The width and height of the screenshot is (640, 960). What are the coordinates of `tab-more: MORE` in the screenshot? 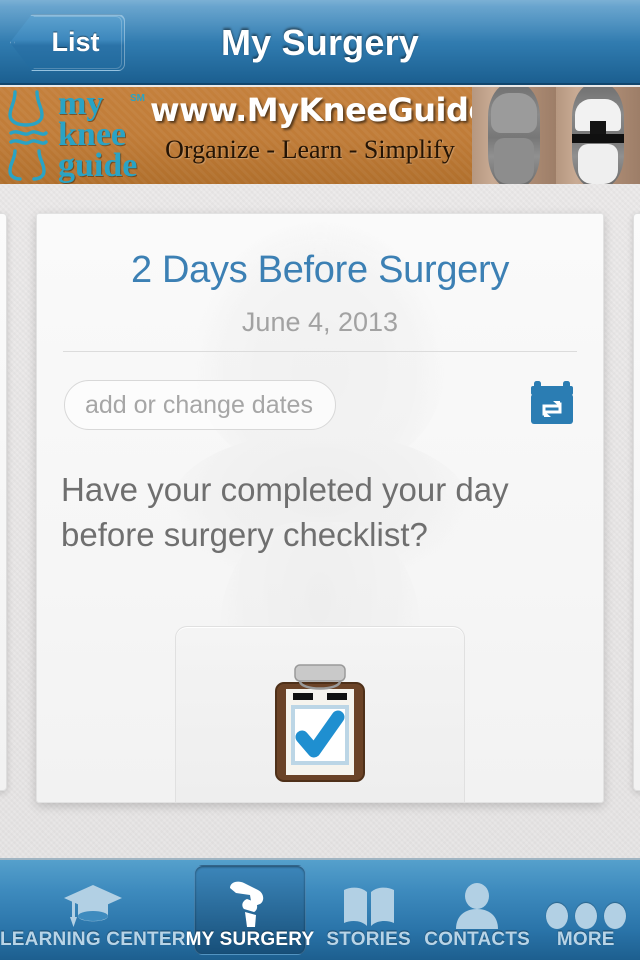 It's located at (585, 910).